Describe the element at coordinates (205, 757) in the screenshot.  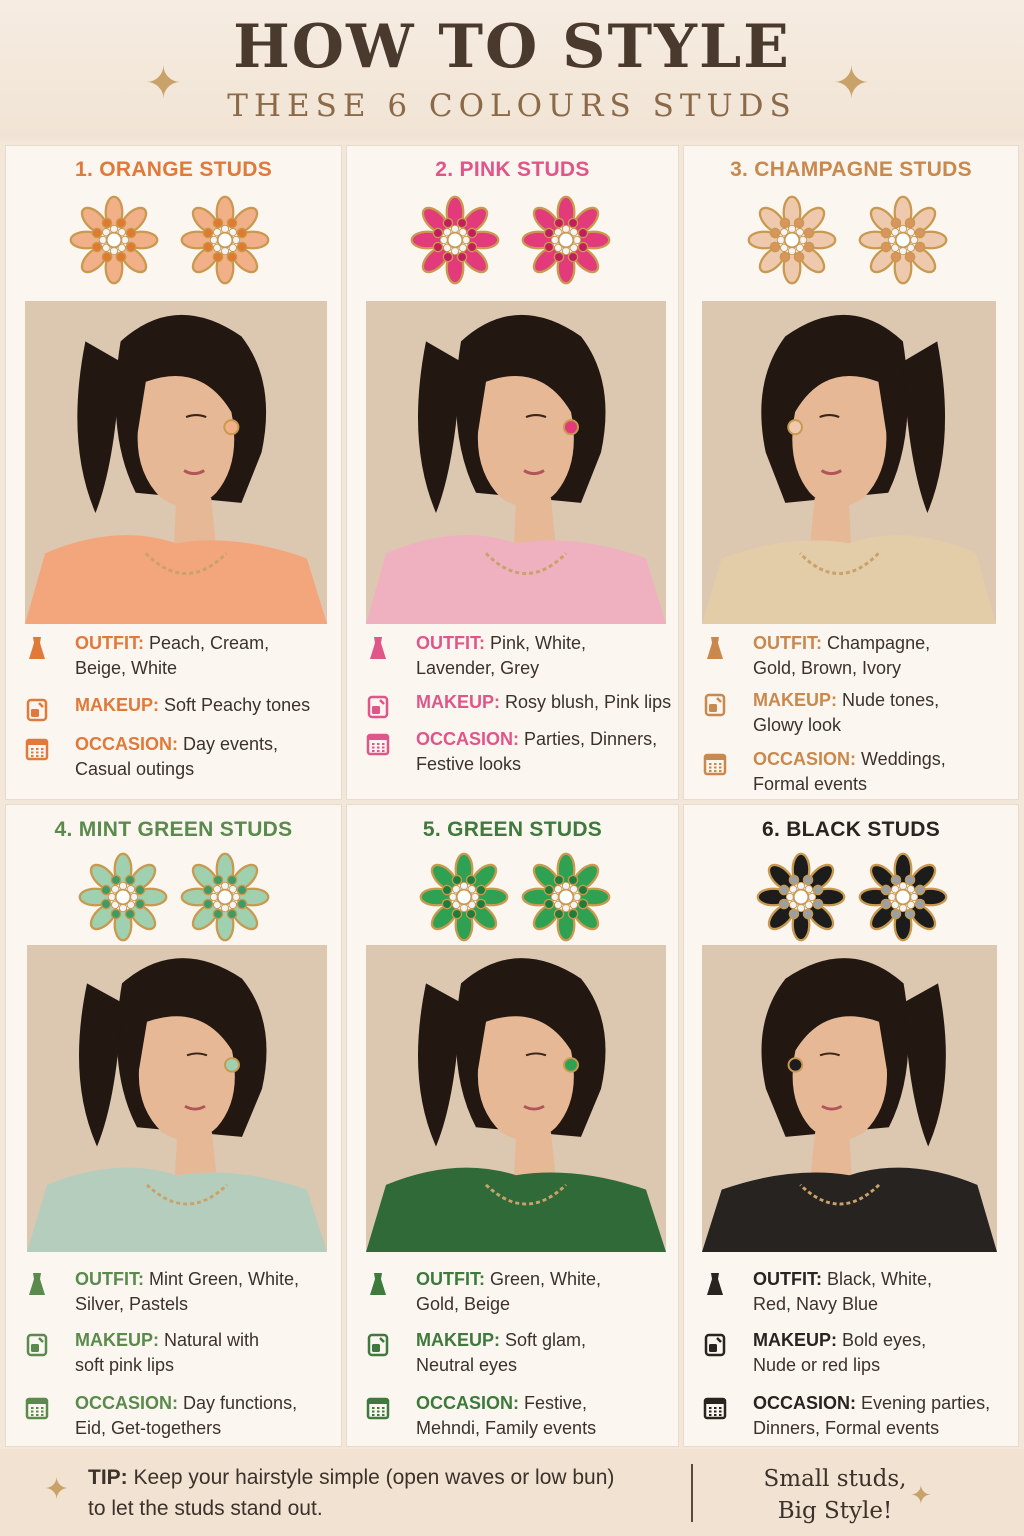
I see `occasion-text: OCCASION: Day events, Casual outings` at that location.